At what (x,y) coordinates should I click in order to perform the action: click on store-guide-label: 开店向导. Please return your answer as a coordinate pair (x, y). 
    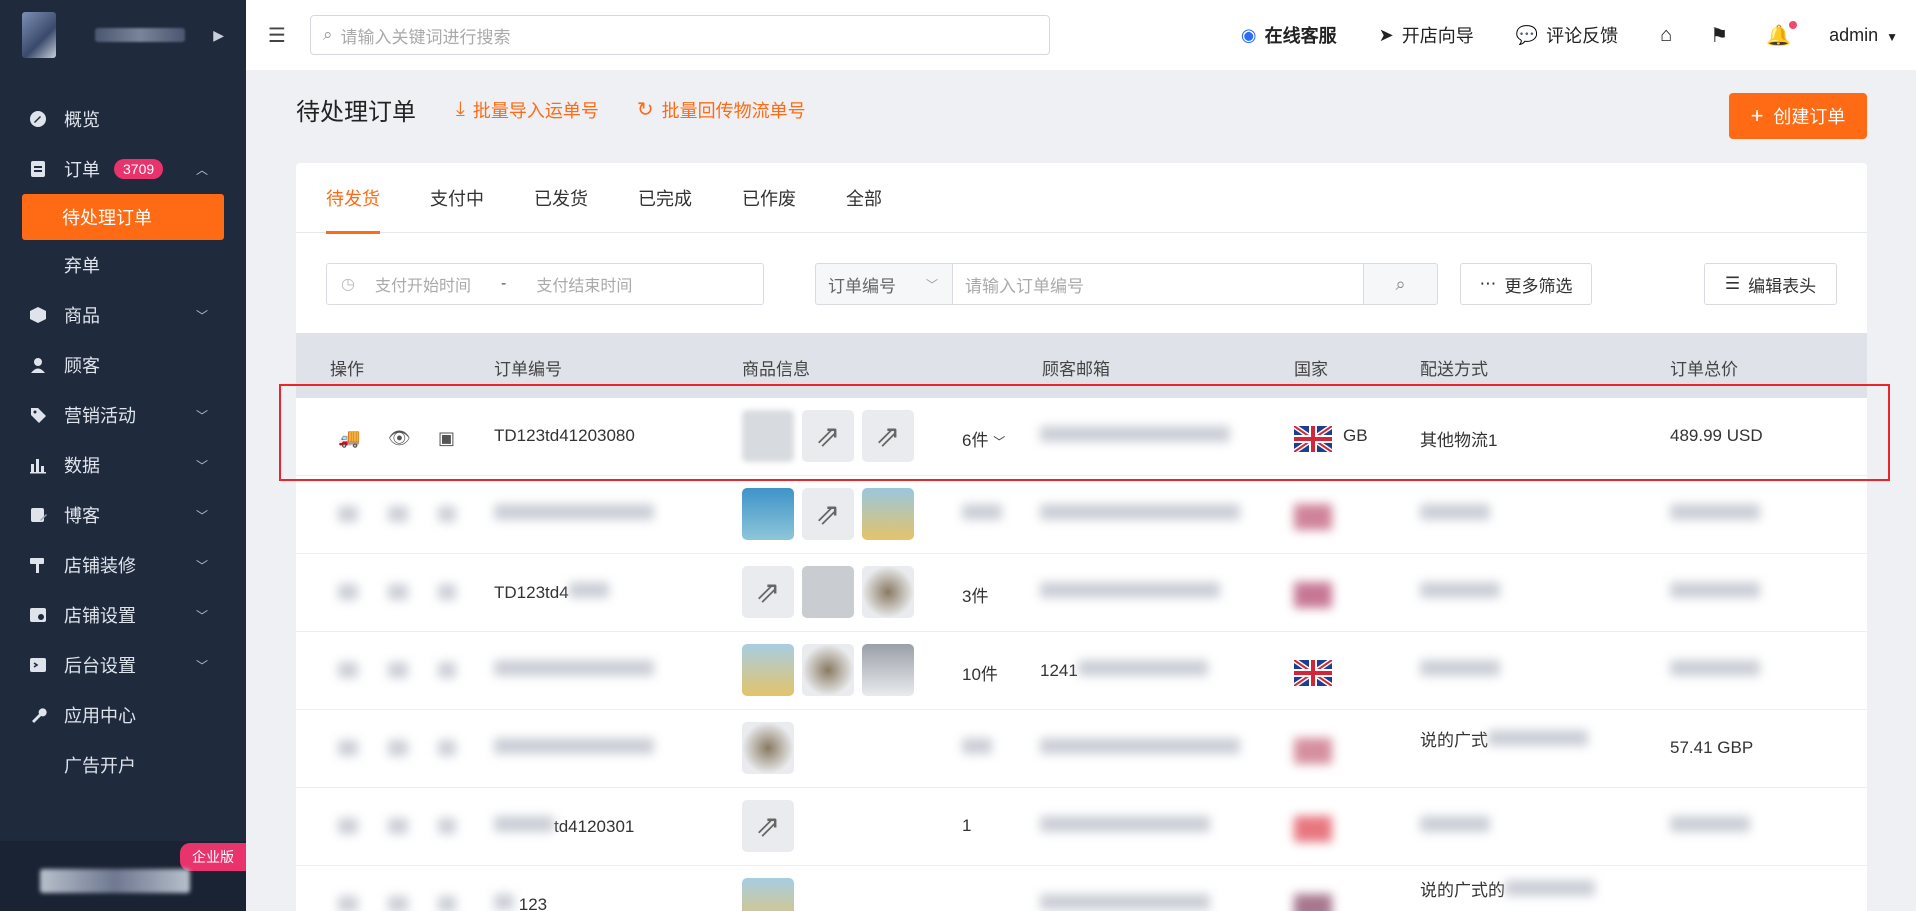
    Looking at the image, I should click on (1437, 36).